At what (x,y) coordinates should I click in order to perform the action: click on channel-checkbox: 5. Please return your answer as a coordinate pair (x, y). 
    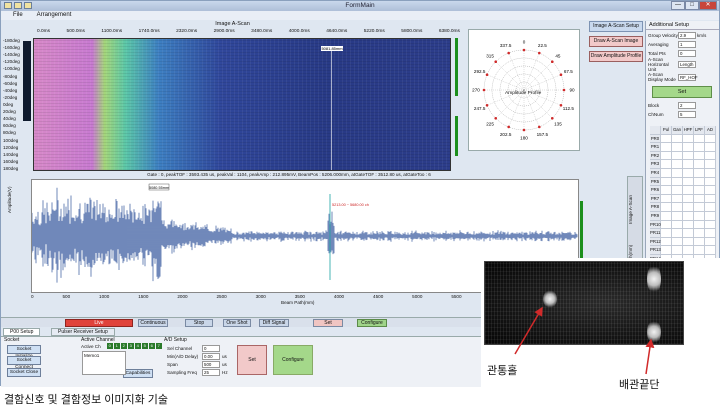
    Looking at the image, I should click on (145, 346).